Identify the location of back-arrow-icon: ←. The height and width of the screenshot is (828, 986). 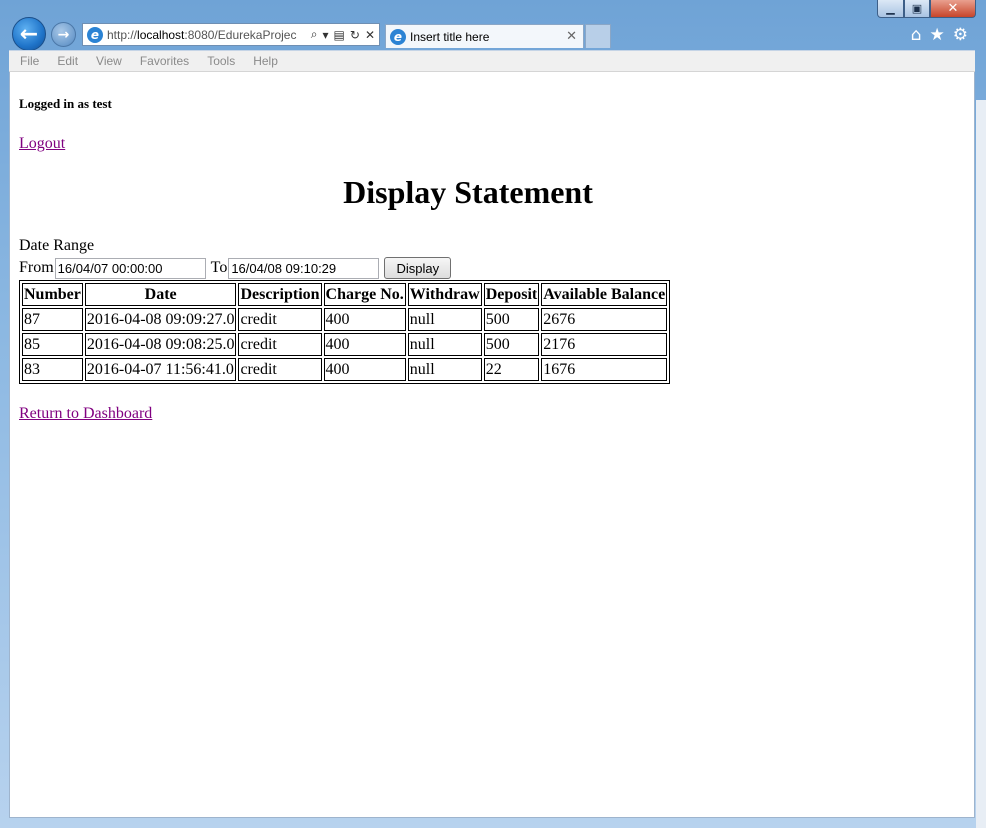
(29, 34).